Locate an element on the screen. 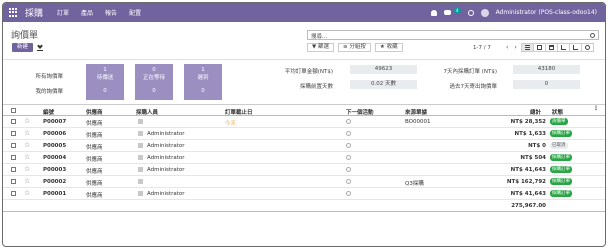  optional-columns-icon: ⋮ is located at coordinates (596, 108).